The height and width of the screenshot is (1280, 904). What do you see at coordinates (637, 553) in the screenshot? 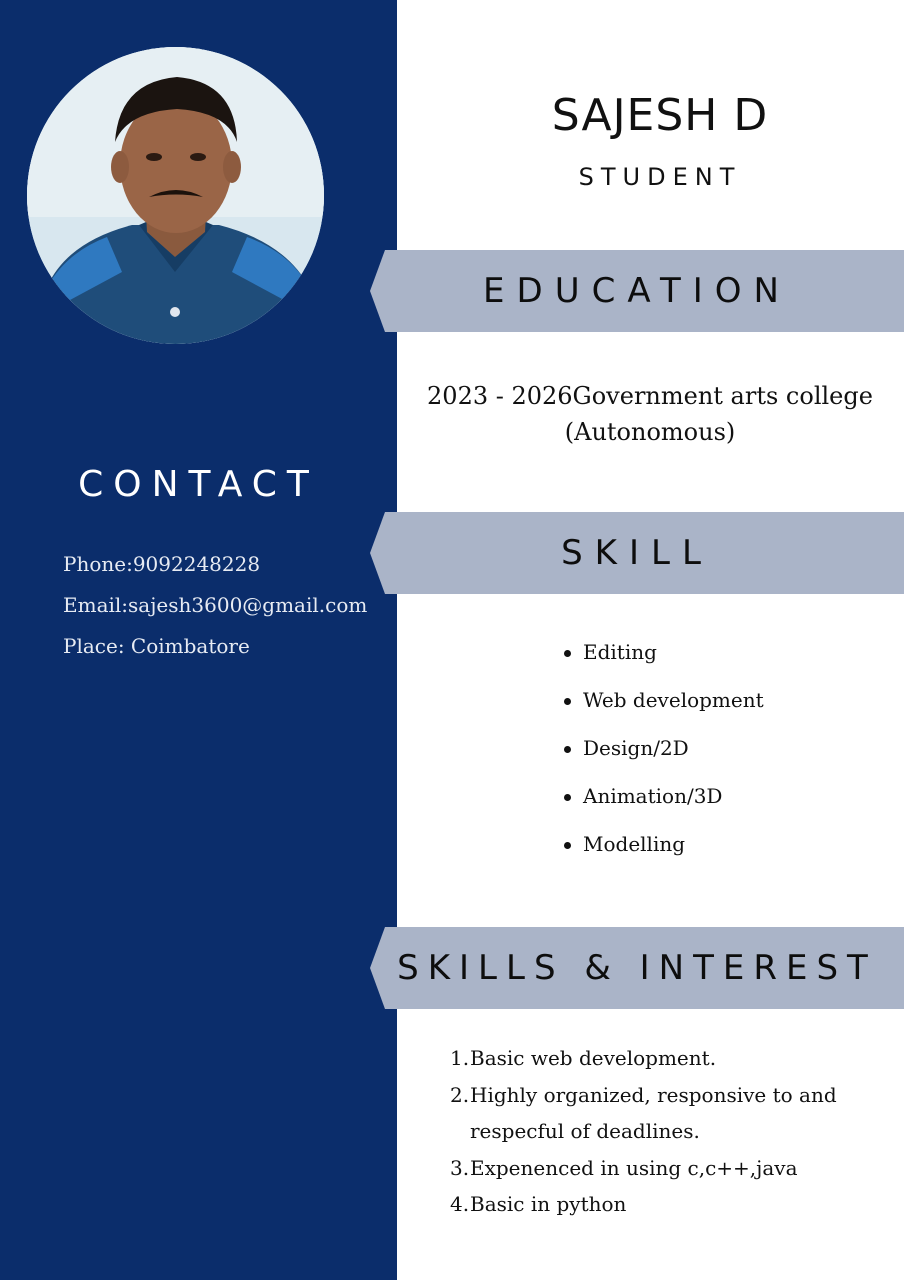
I see `skill-heading: SKILL` at bounding box center [637, 553].